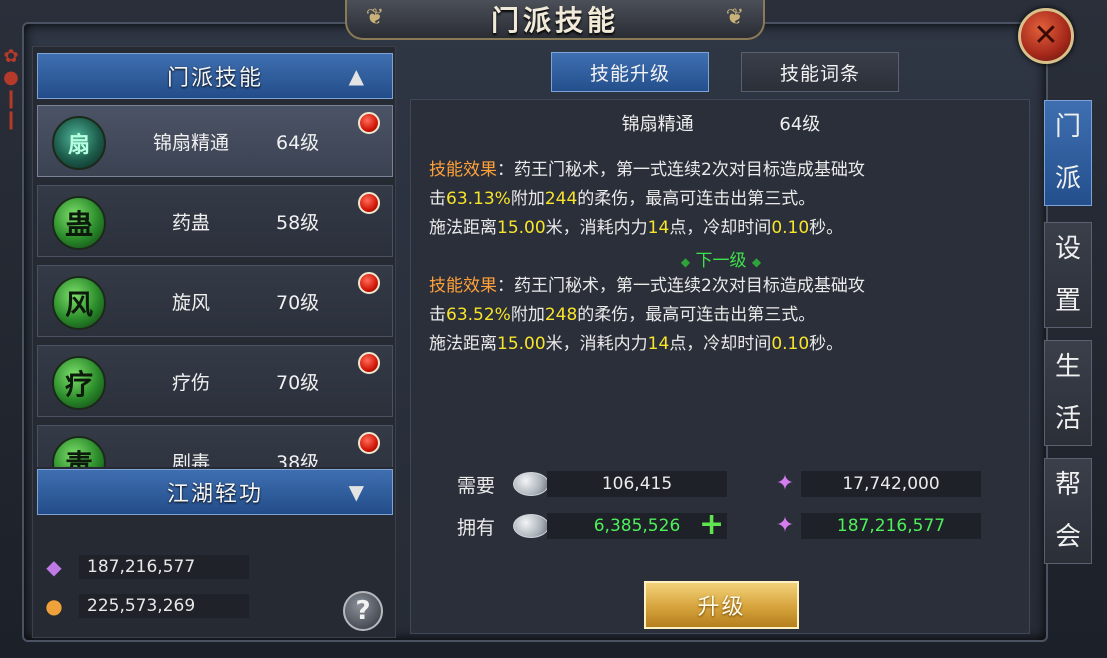  I want to click on detail-skill-level: 64级, so click(800, 124).